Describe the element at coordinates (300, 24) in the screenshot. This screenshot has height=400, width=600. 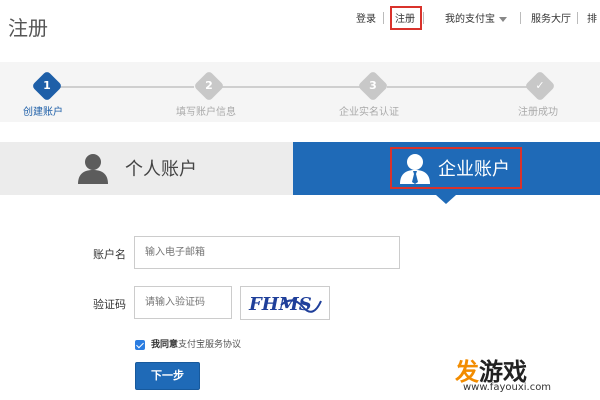
I see `header: 注册 登录 注册 我的支付宝 服务大厅 排` at that location.